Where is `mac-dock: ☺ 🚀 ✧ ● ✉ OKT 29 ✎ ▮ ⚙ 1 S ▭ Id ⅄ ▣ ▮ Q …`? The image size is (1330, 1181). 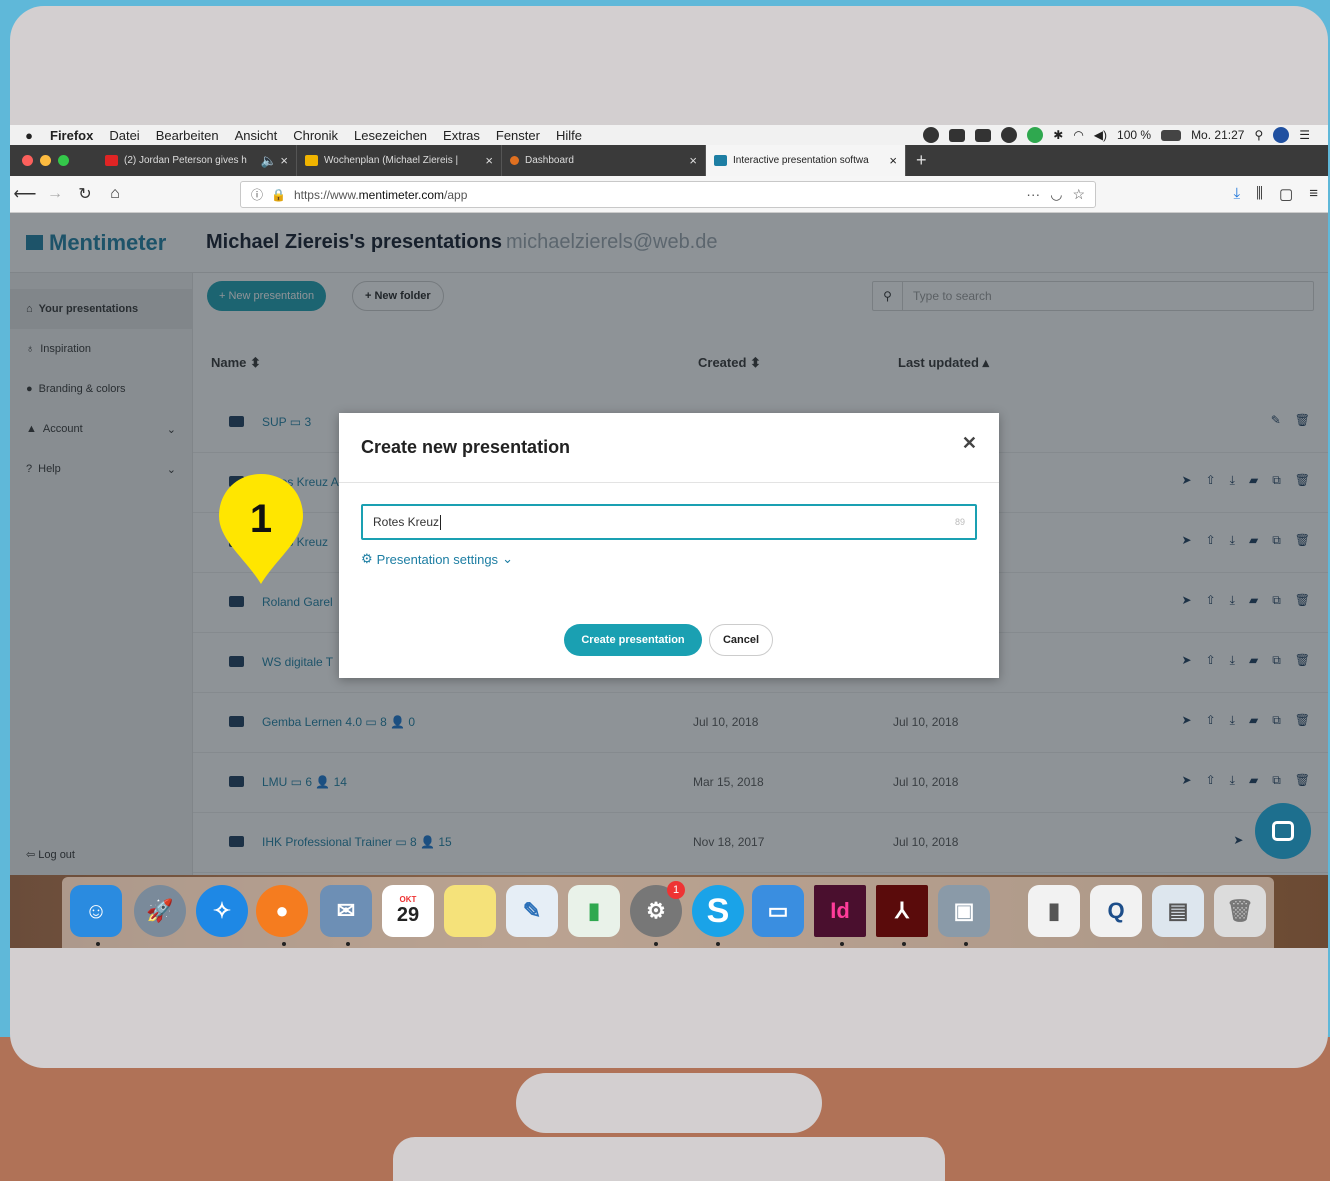
mac-dock: ☺ 🚀 ✧ ● ✉ OKT 29 ✎ ▮ ⚙ 1 S ▭ Id ⅄ ▣ ▮ Q … is located at coordinates (669, 911).